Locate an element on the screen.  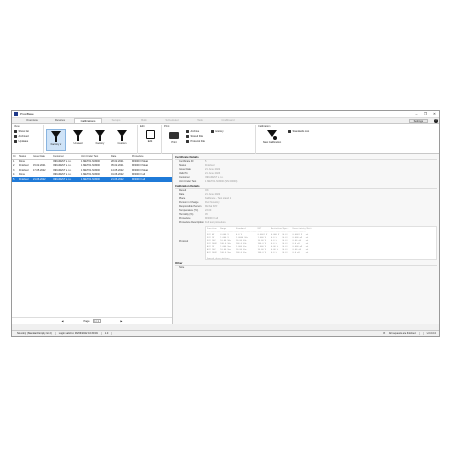
print-button: Print is located at coordinates (174, 140).